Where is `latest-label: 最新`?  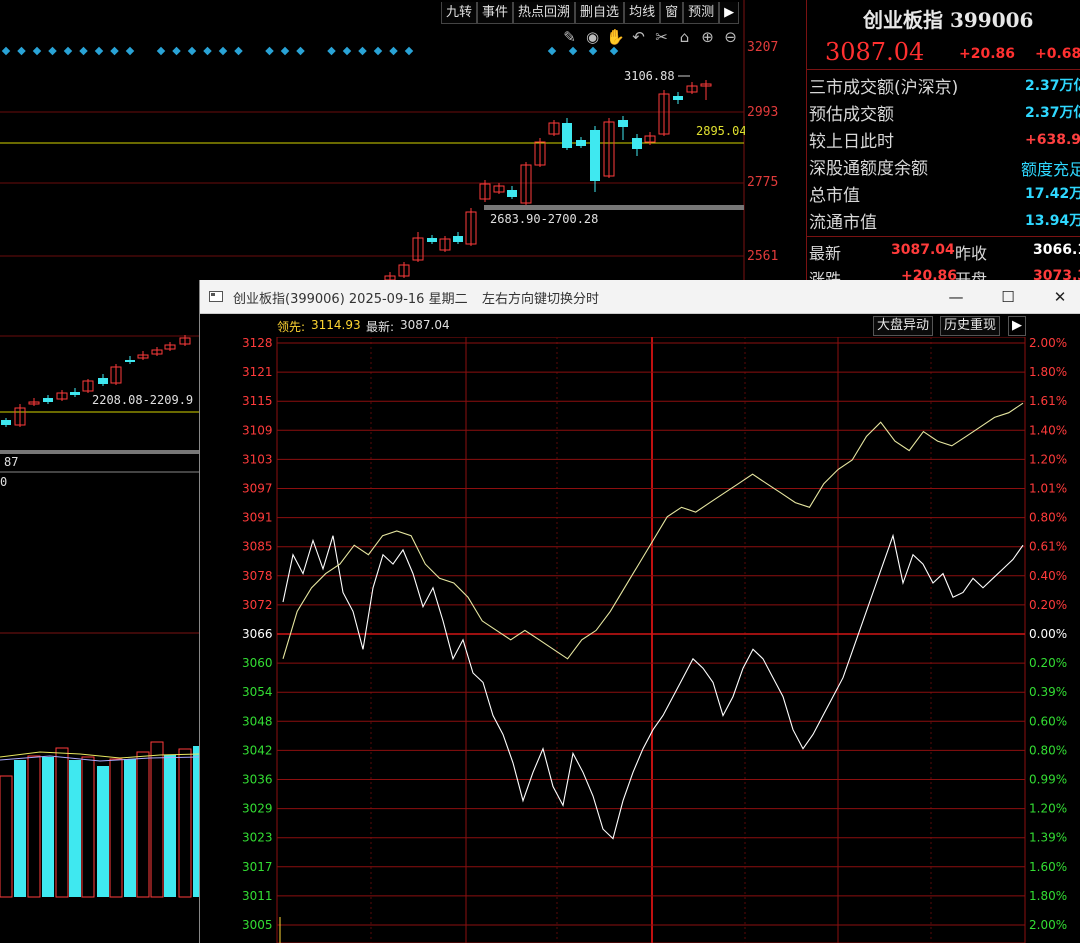 latest-label: 最新 is located at coordinates (825, 253).